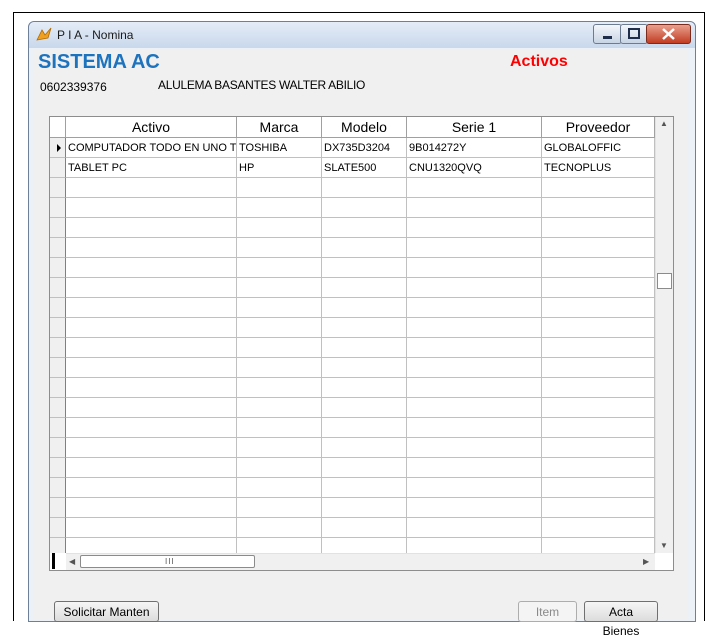 This screenshot has width=706, height=641. I want to click on cell-activo: TABLET PC, so click(151, 168).